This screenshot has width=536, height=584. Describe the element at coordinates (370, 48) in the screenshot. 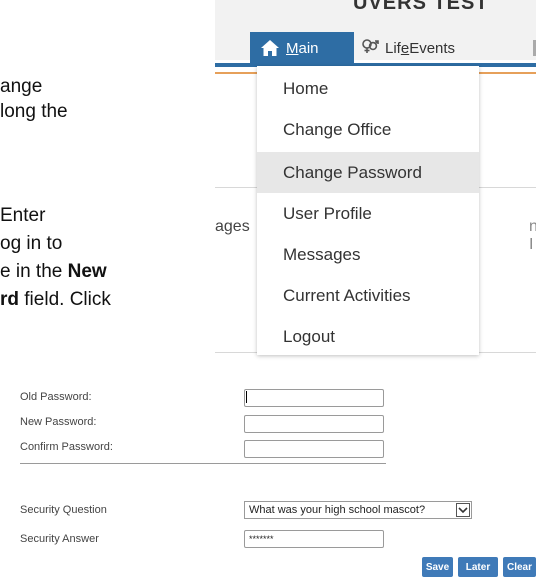

I see `gender-icon` at that location.